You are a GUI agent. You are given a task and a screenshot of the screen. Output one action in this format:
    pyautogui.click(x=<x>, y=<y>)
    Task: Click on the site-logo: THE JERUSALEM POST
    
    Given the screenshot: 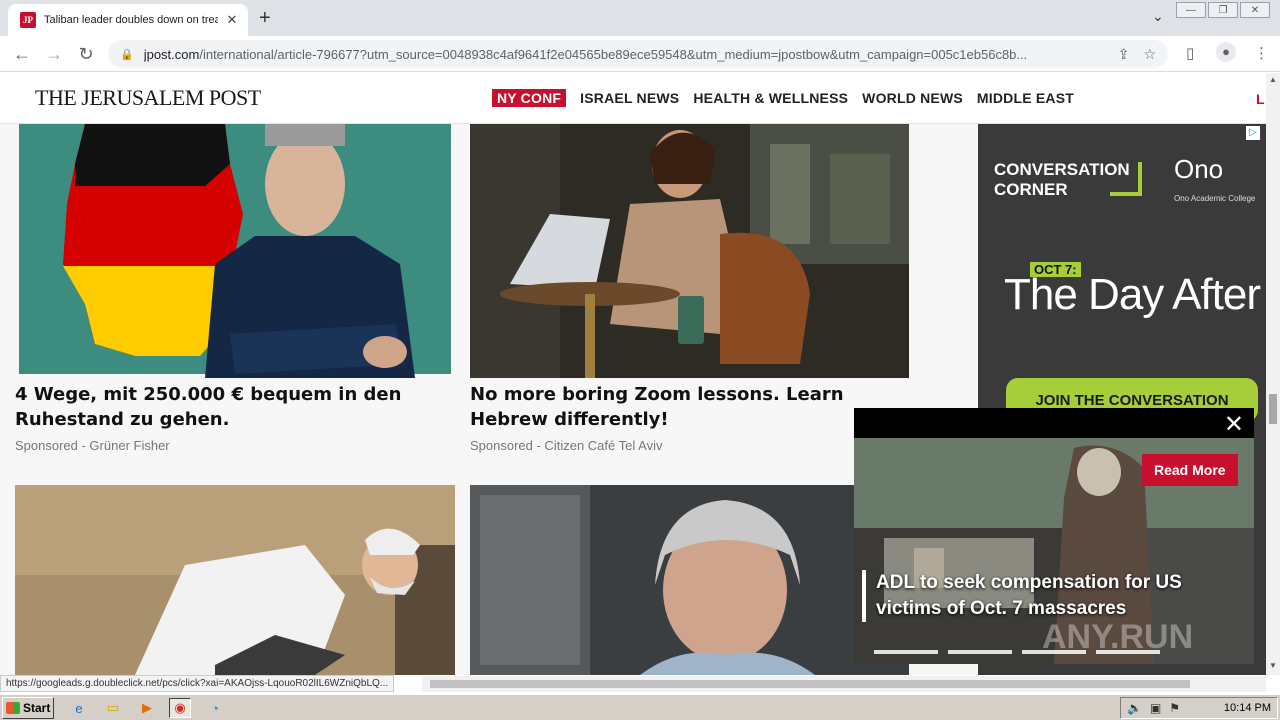 What is the action you would take?
    pyautogui.click(x=148, y=98)
    